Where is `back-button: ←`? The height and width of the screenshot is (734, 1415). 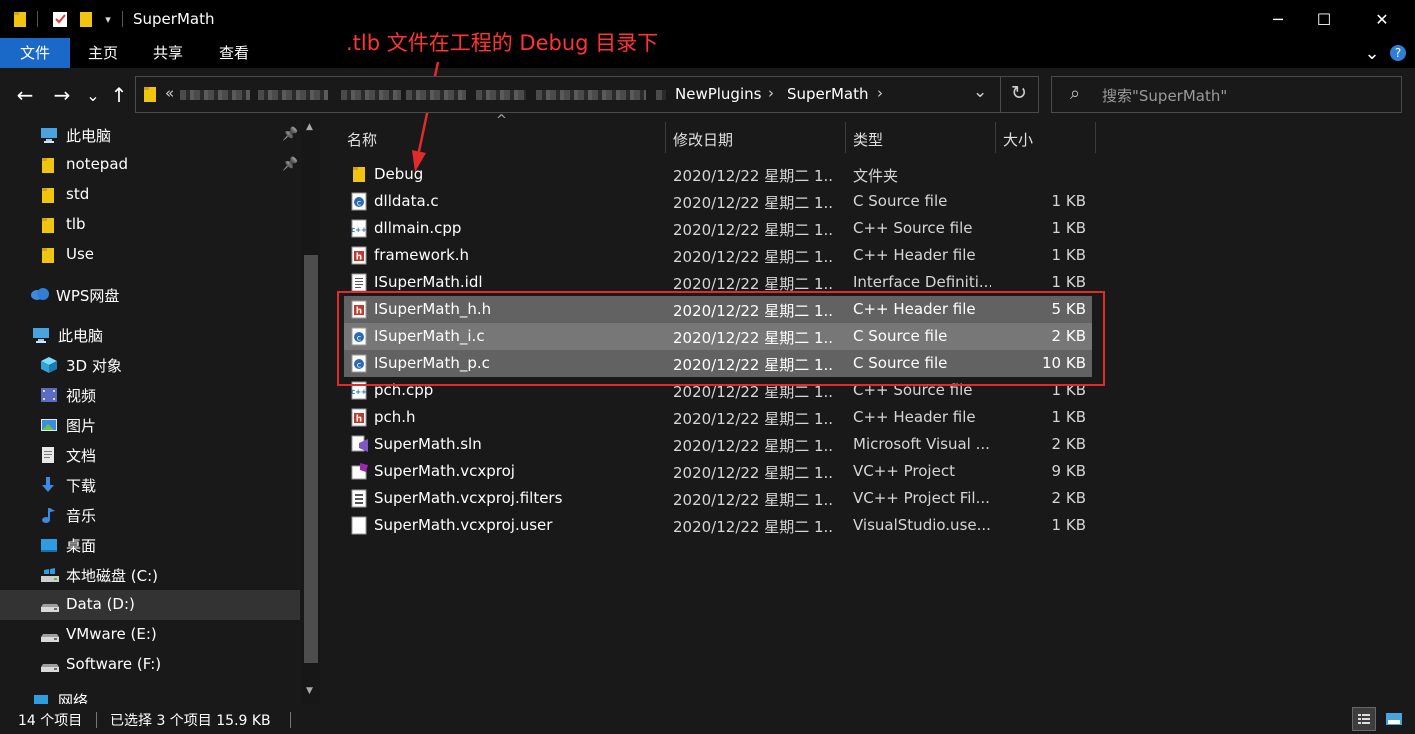
back-button: ← is located at coordinates (25, 95).